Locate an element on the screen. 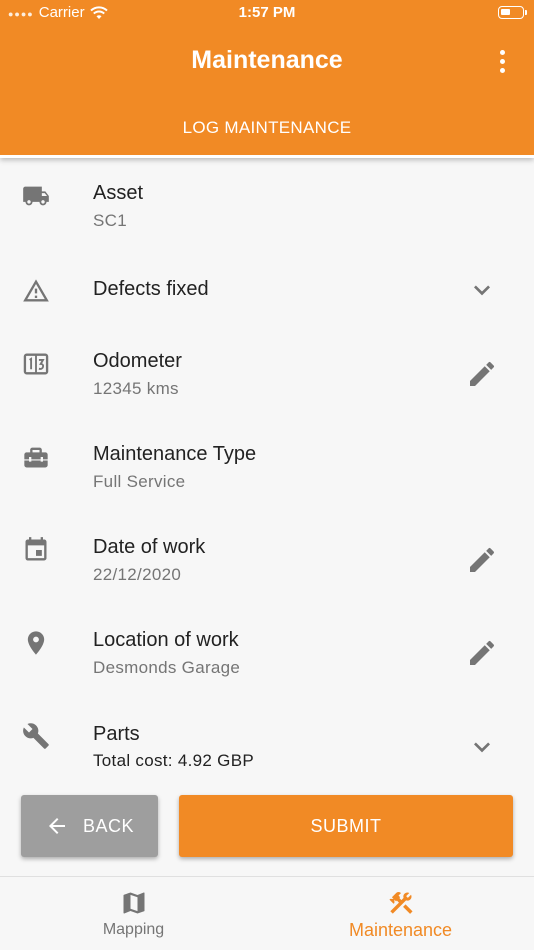 The height and width of the screenshot is (950, 534). bottom-navigation: Mapping Maintenance is located at coordinates (267, 913).